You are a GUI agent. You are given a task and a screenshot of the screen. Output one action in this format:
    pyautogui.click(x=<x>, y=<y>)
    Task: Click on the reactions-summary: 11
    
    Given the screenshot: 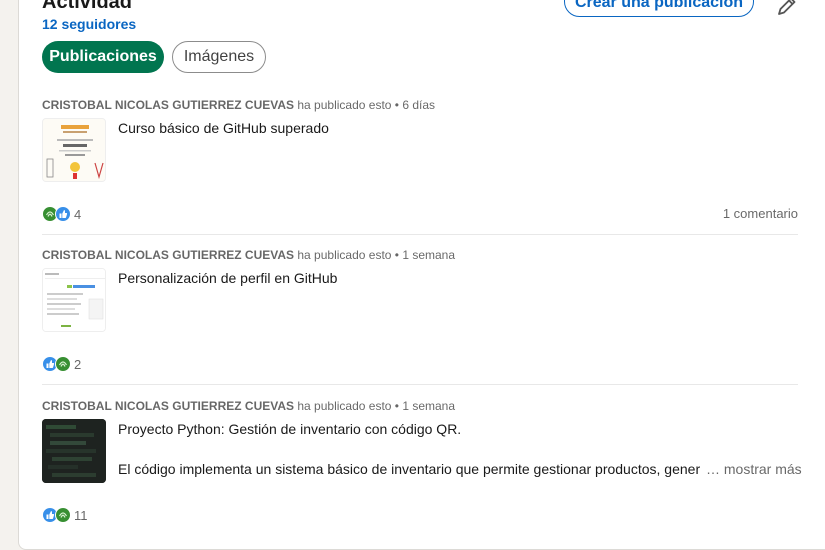 What is the action you would take?
    pyautogui.click(x=65, y=515)
    